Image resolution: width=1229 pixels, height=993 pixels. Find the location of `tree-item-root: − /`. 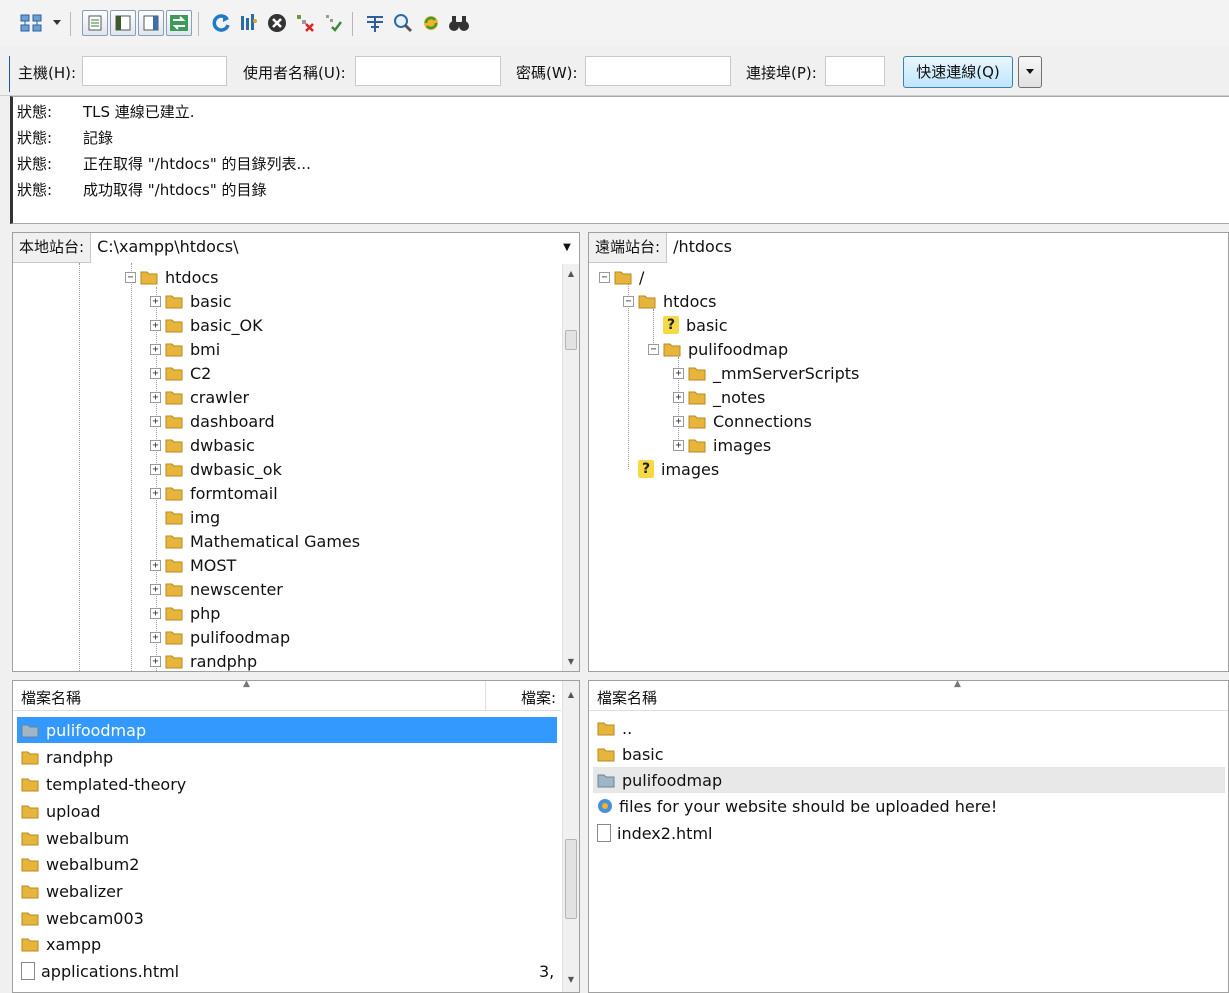

tree-item-root: − / is located at coordinates (621, 277).